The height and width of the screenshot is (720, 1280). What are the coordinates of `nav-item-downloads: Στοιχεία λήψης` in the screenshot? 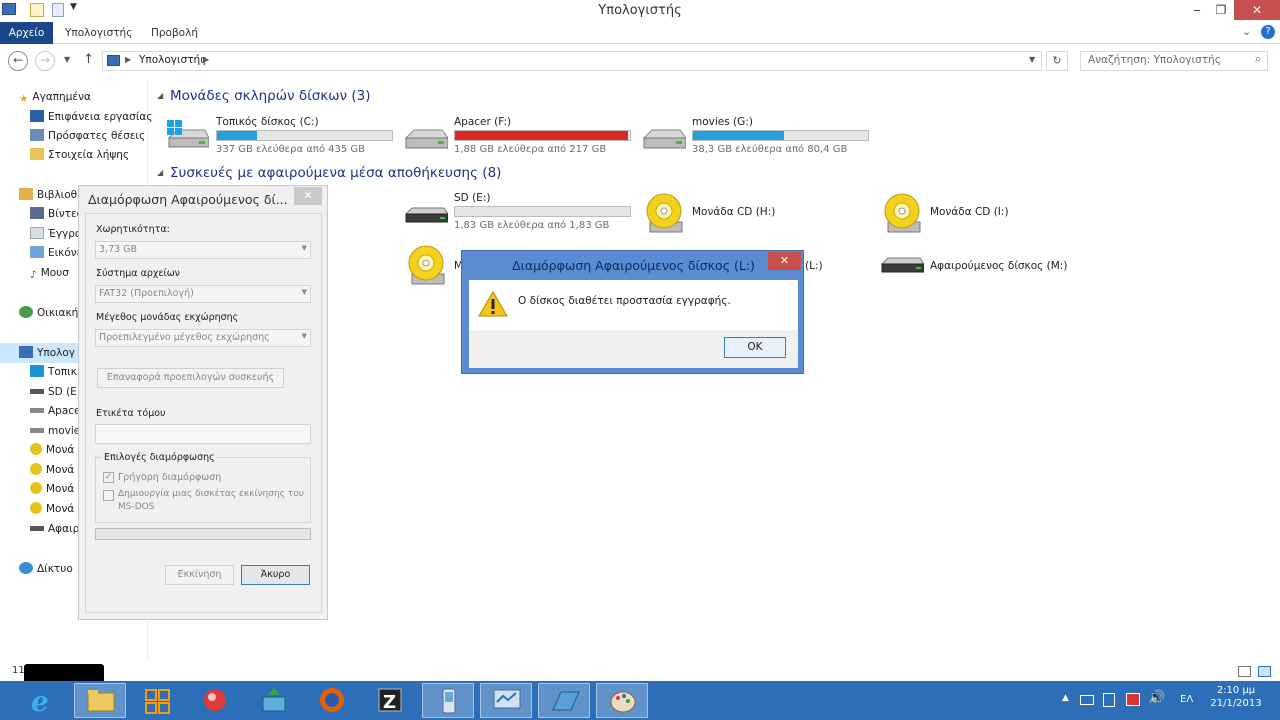 It's located at (79, 155).